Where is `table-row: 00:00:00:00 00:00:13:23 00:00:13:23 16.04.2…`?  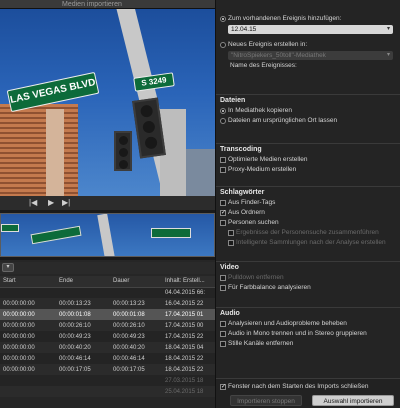
table-row: 00:00:00:00 00:00:13:23 00:00:13:23 16.04.2… is located at coordinates (107, 303).